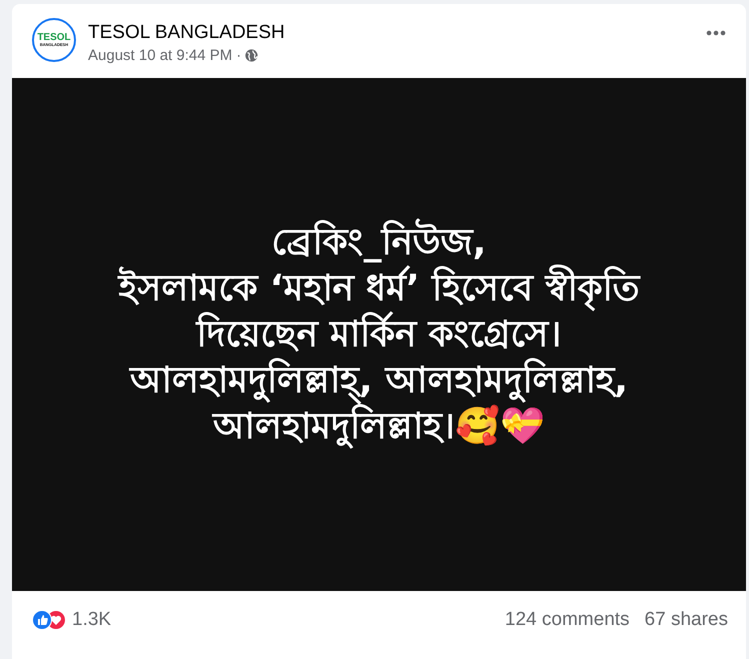 Image resolution: width=749 pixels, height=659 pixels. I want to click on post-timestamp: August 10 at 9:44 PM, so click(160, 55).